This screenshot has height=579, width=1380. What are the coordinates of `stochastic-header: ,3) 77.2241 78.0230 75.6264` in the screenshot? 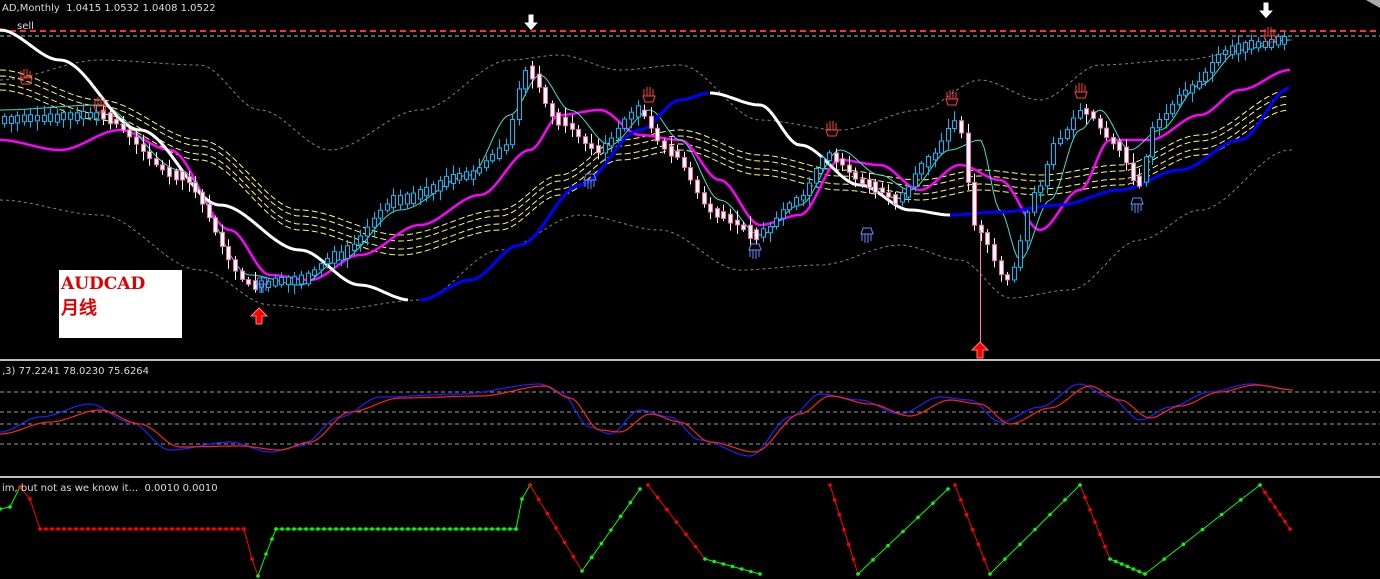 It's located at (76, 371).